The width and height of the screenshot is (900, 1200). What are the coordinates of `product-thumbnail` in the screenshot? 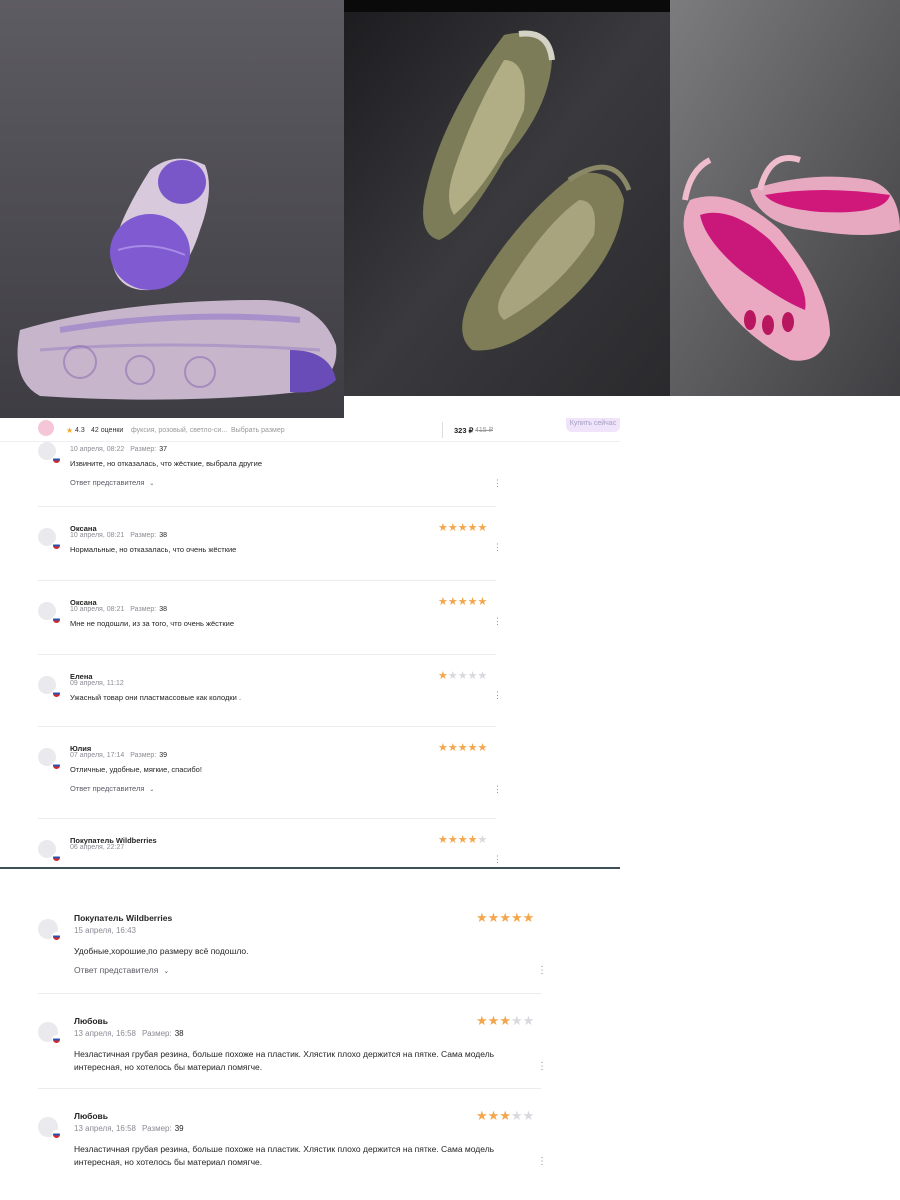 It's located at (46, 428).